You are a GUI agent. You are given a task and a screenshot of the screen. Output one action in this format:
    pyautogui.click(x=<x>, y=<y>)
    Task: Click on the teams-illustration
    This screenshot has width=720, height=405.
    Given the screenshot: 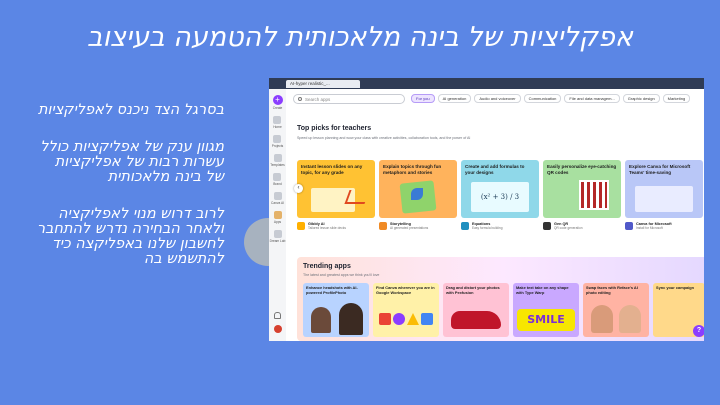 What is the action you would take?
    pyautogui.click(x=664, y=199)
    